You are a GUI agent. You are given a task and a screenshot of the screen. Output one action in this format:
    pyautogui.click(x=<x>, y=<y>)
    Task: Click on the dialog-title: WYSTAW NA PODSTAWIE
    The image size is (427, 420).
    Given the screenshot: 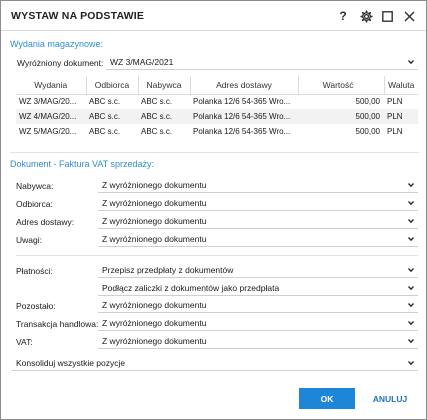 What is the action you would take?
    pyautogui.click(x=78, y=16)
    